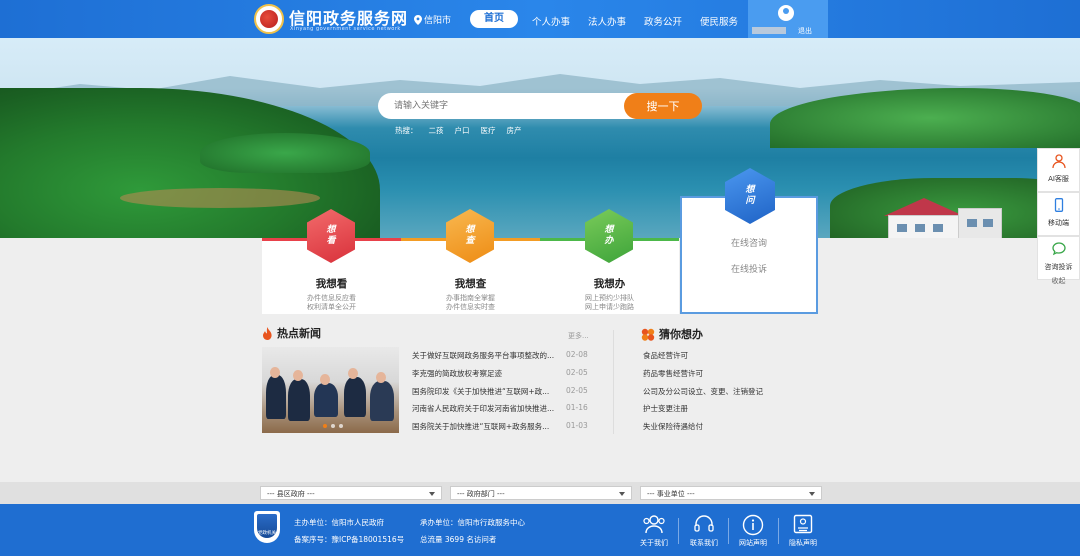  I want to click on privacy-statement-button: 隐私声明, so click(803, 532).